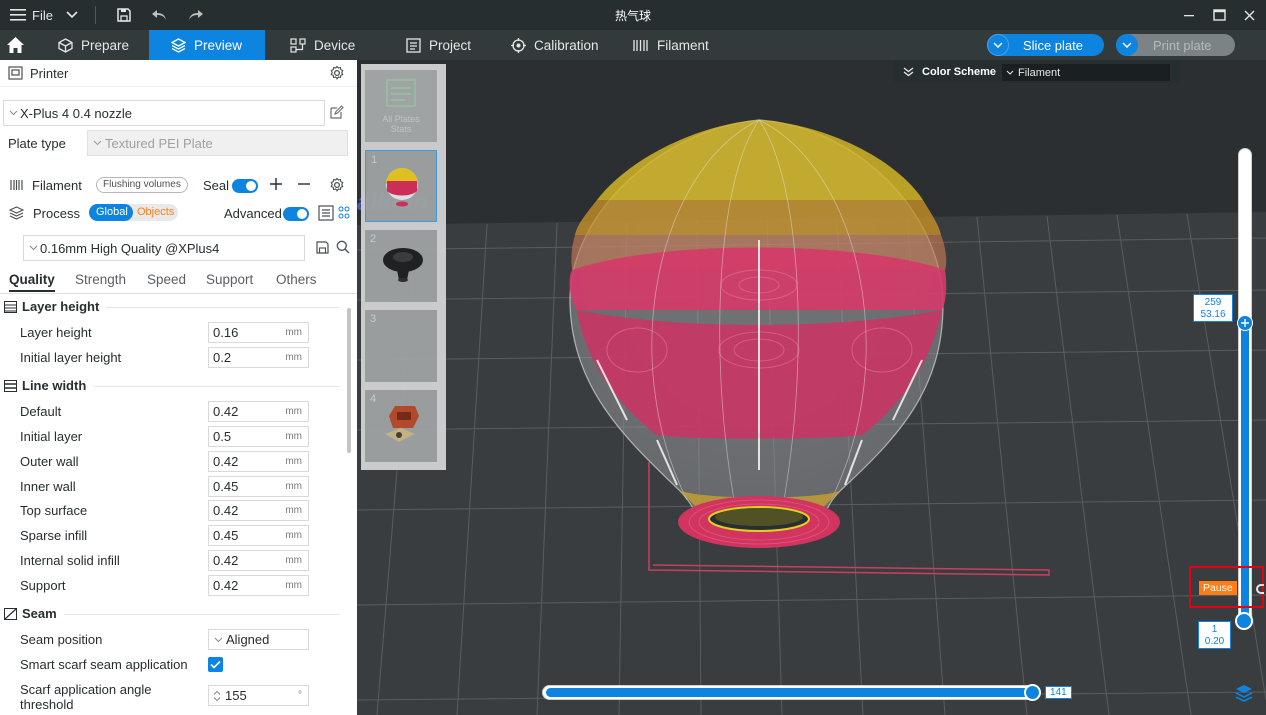 This screenshot has width=1266, height=715. What do you see at coordinates (17, 45) in the screenshot?
I see `home-button` at bounding box center [17, 45].